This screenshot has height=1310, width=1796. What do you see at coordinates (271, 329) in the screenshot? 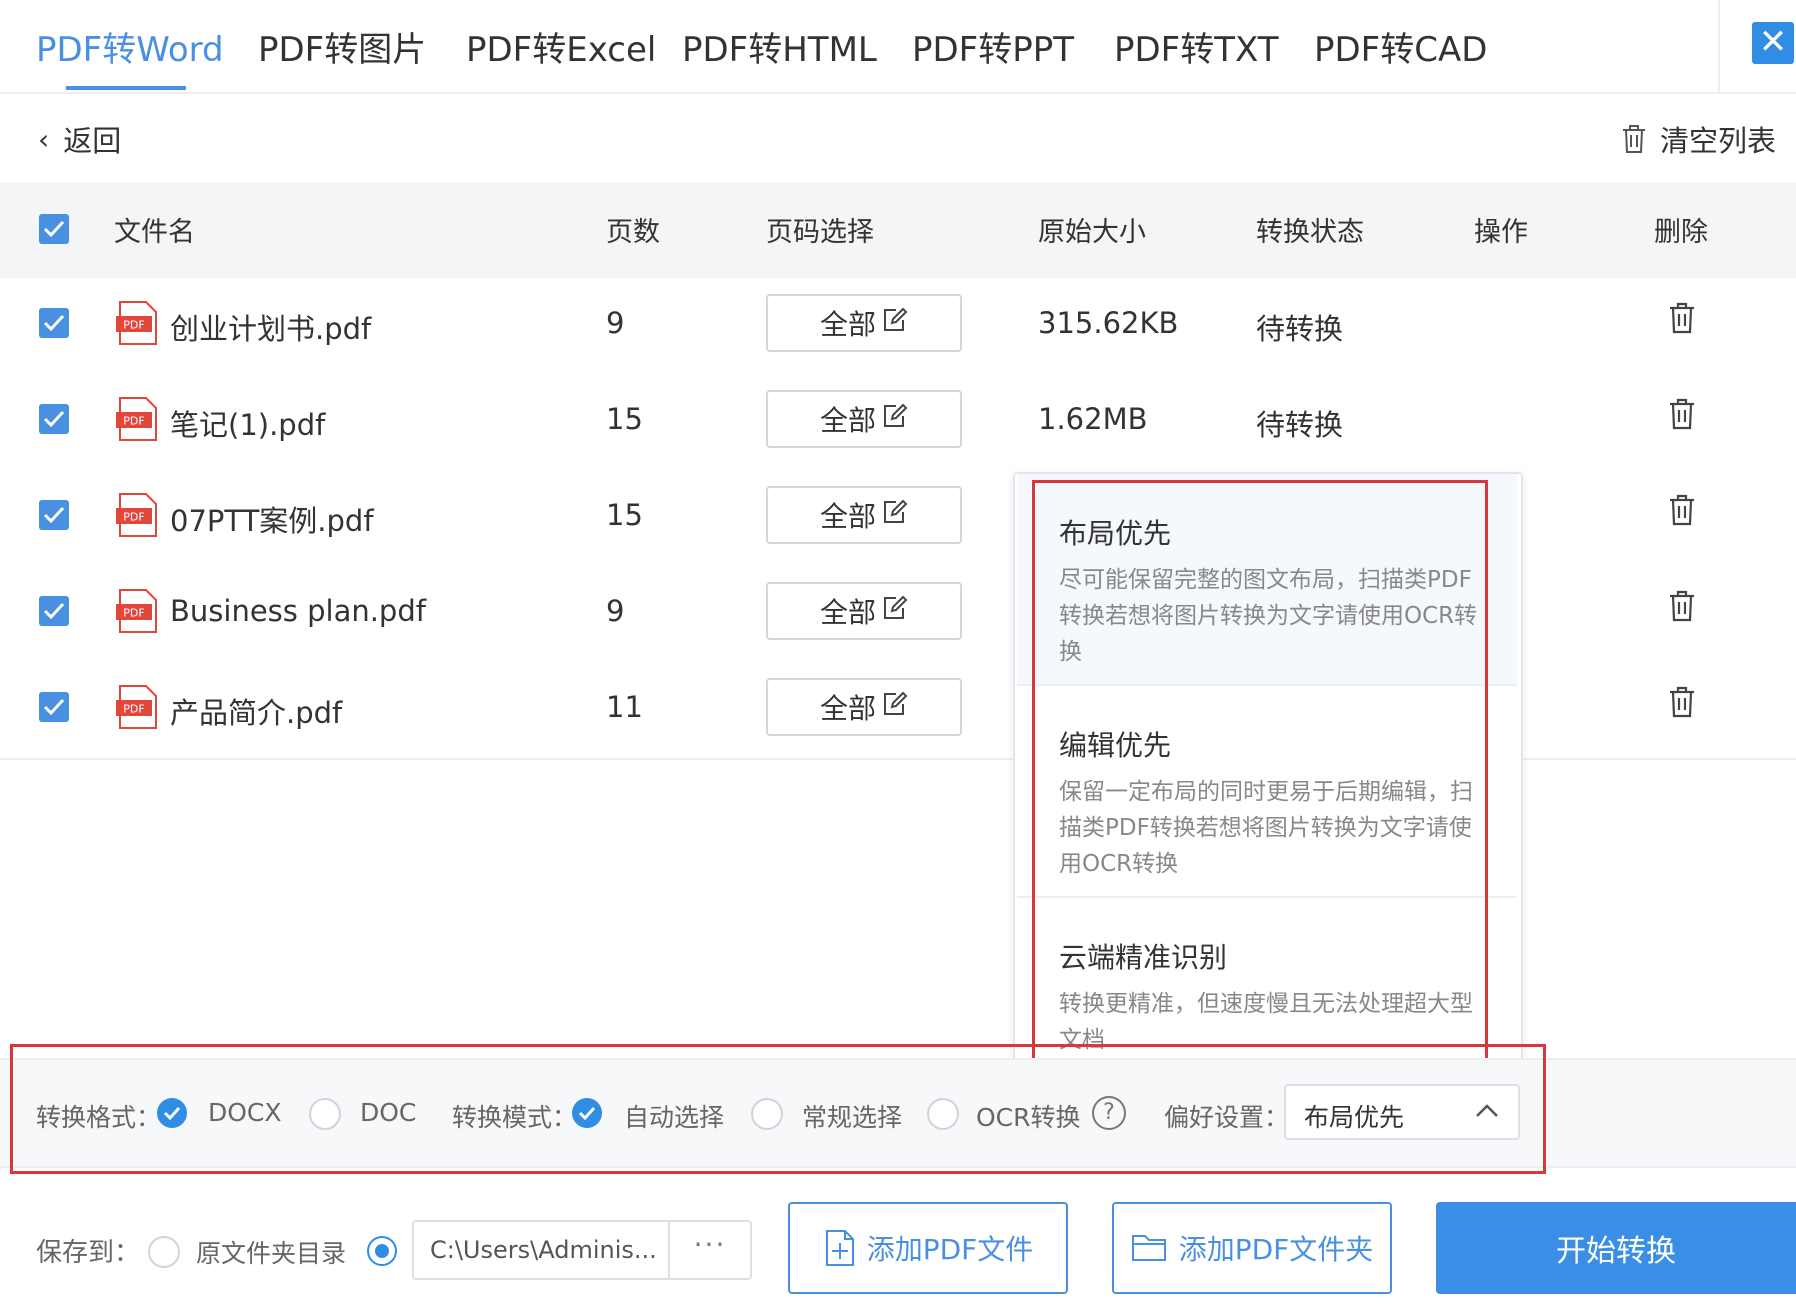
I see `file-name: 创业计划书.pdf` at bounding box center [271, 329].